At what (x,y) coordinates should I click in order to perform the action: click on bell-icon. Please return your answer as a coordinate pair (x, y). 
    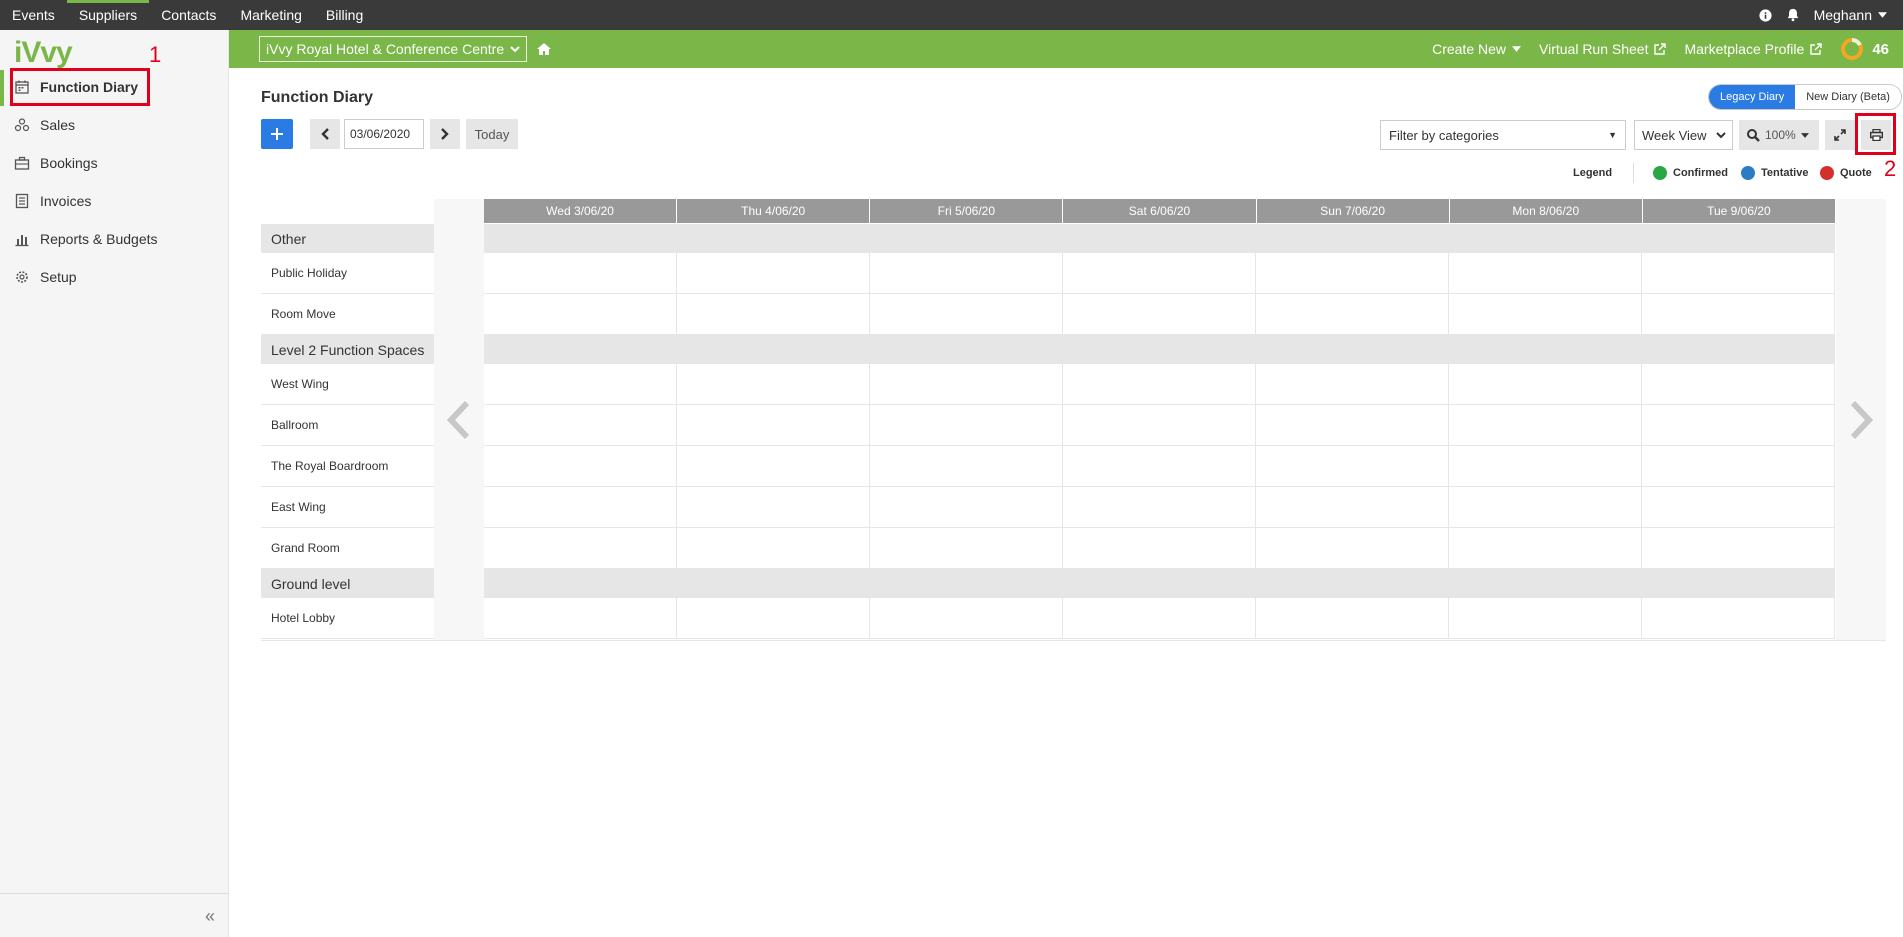
    Looking at the image, I should click on (1793, 15).